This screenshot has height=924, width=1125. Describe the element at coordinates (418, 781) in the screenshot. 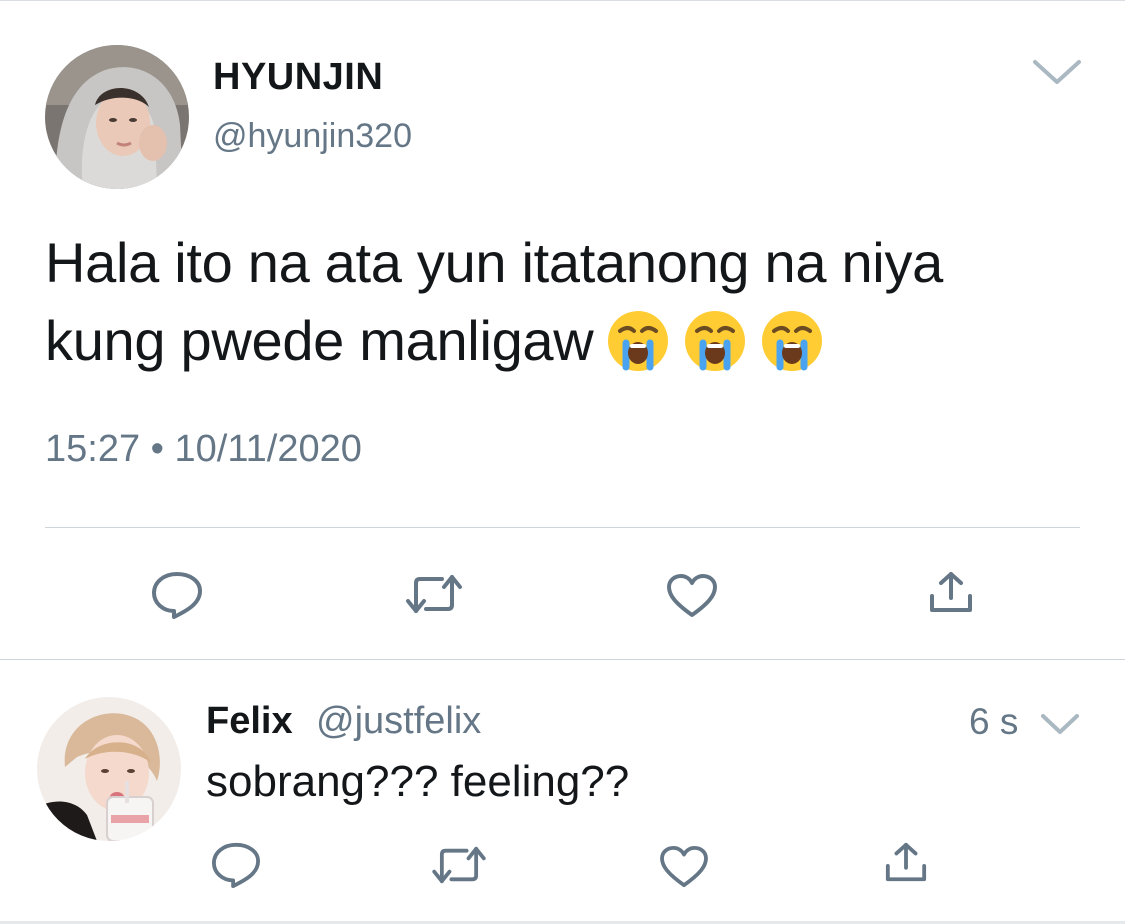

I see `reply-text: sobrang??? feeling??` at that location.